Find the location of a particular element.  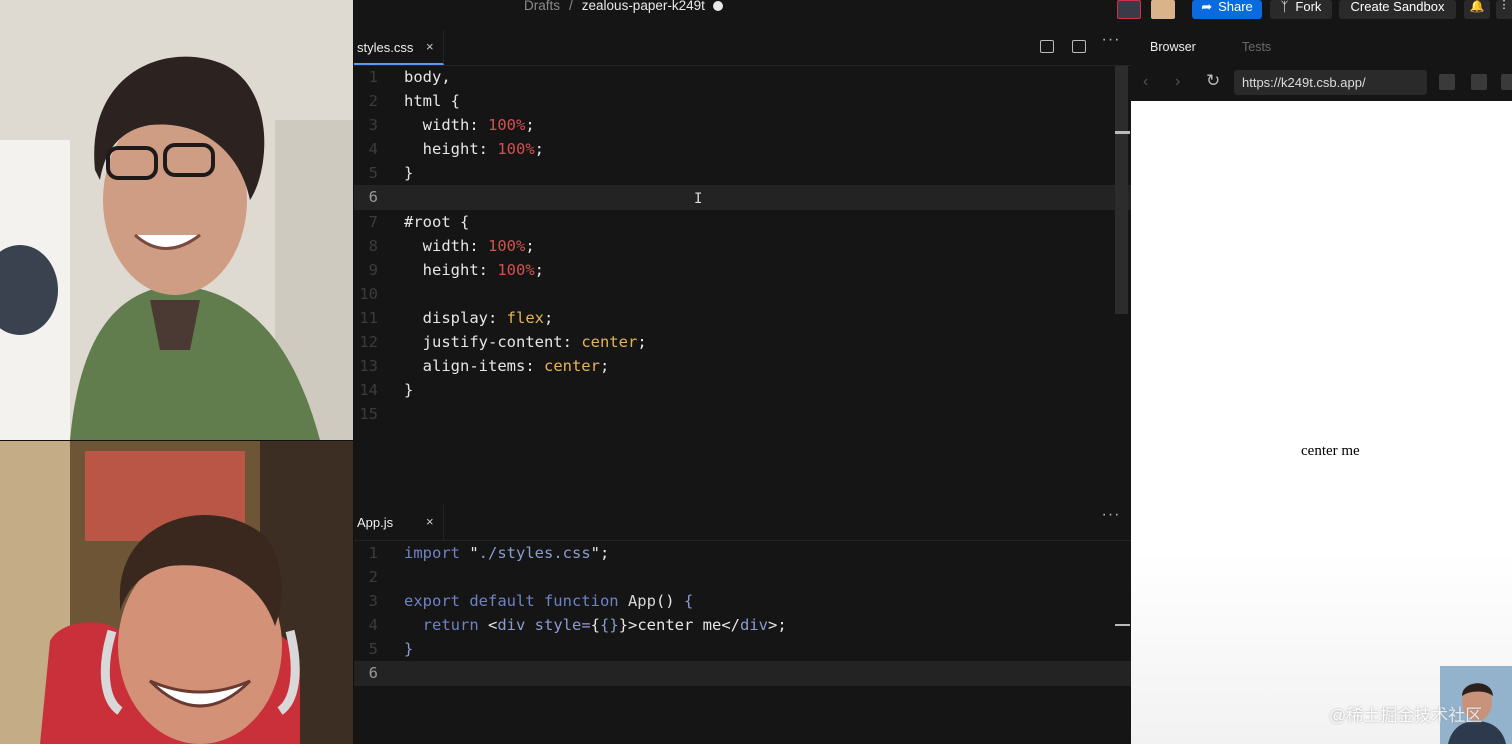

notifications-button: 🔔 is located at coordinates (1477, 9).